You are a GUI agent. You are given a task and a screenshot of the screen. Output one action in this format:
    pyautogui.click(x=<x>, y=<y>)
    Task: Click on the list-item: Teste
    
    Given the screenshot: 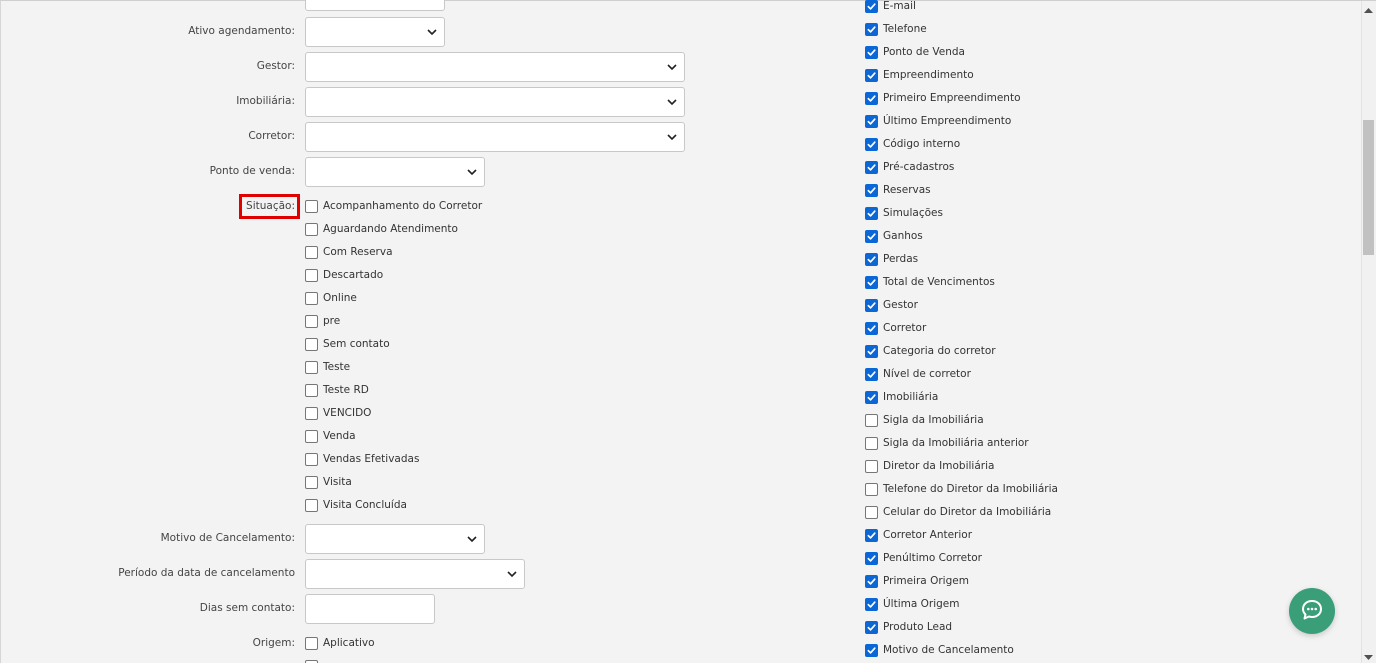 What is the action you would take?
    pyautogui.click(x=327, y=367)
    